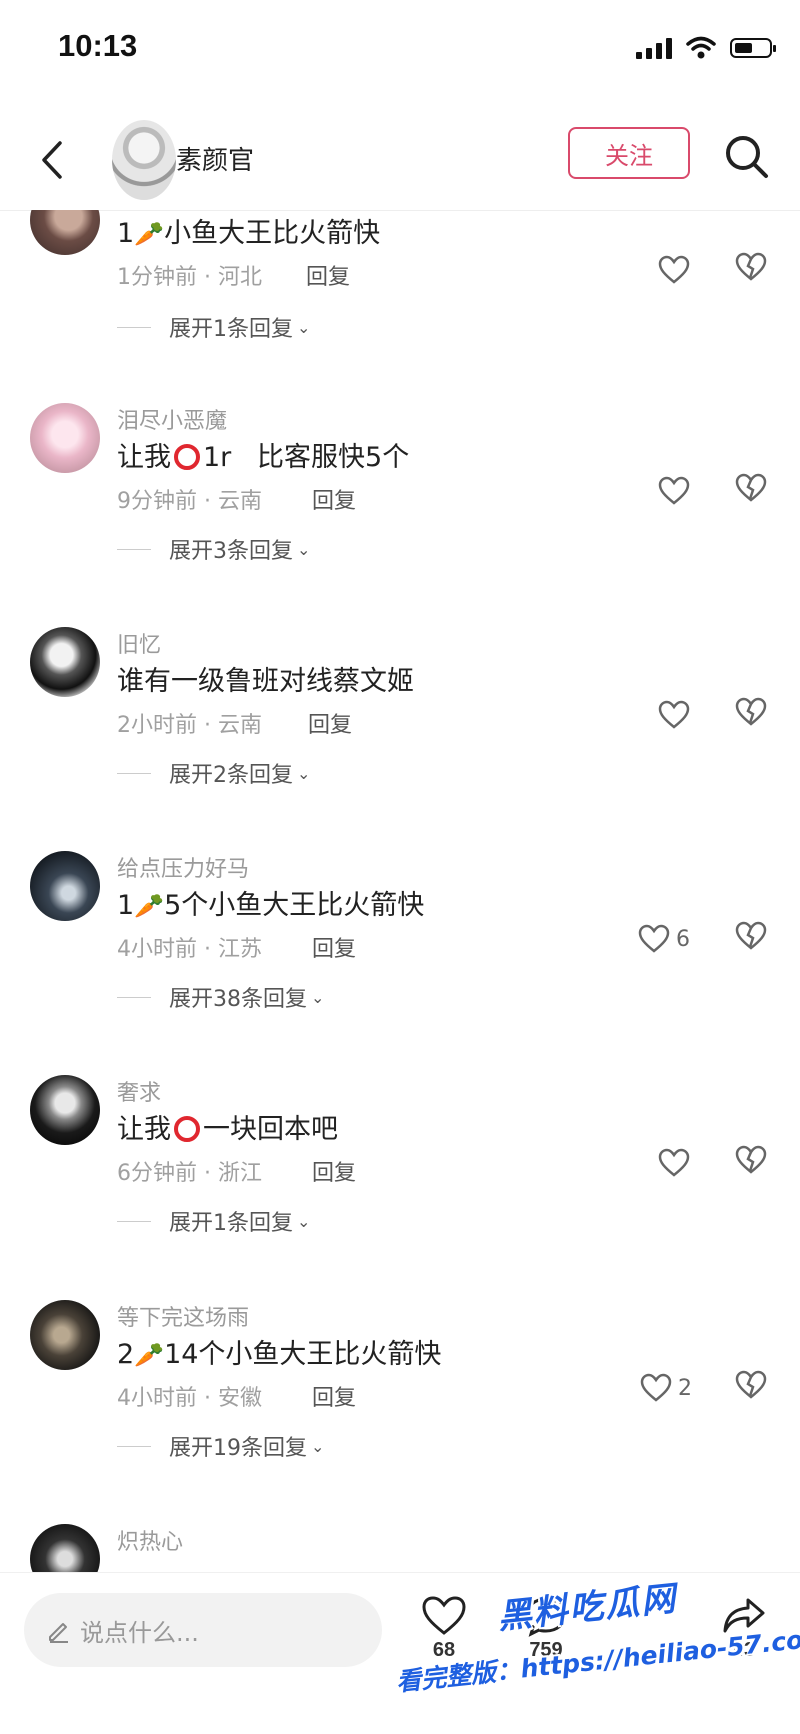 The width and height of the screenshot is (800, 1734). Describe the element at coordinates (144, 160) in the screenshot. I see `author-avatar` at that location.